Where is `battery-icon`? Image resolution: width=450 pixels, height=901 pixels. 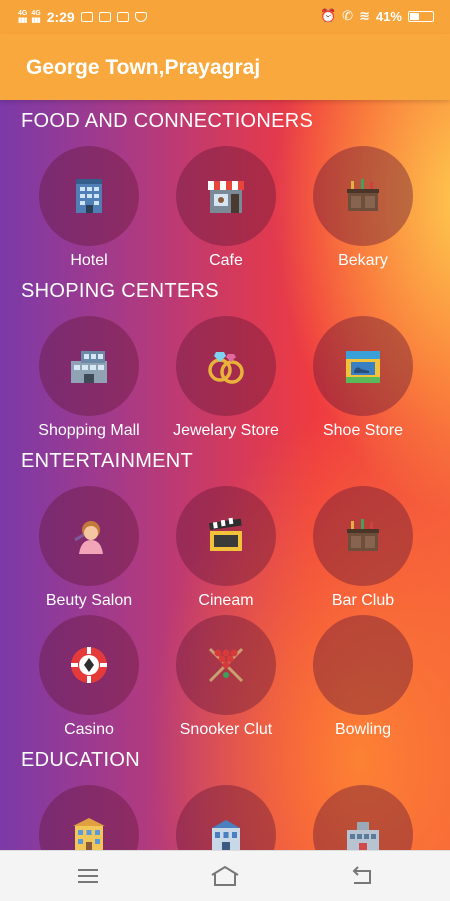 battery-icon is located at coordinates (421, 16).